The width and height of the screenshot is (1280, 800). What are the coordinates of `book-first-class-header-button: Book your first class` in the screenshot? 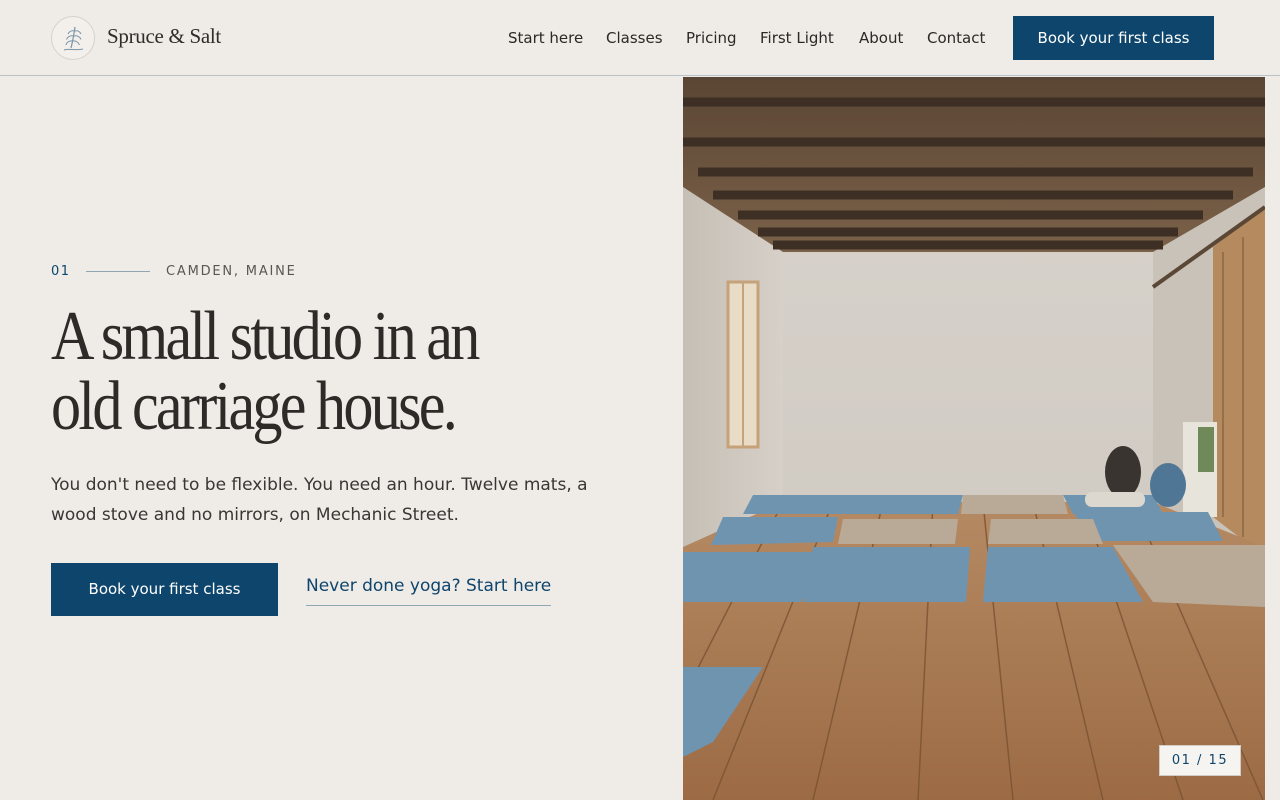 It's located at (1113, 38).